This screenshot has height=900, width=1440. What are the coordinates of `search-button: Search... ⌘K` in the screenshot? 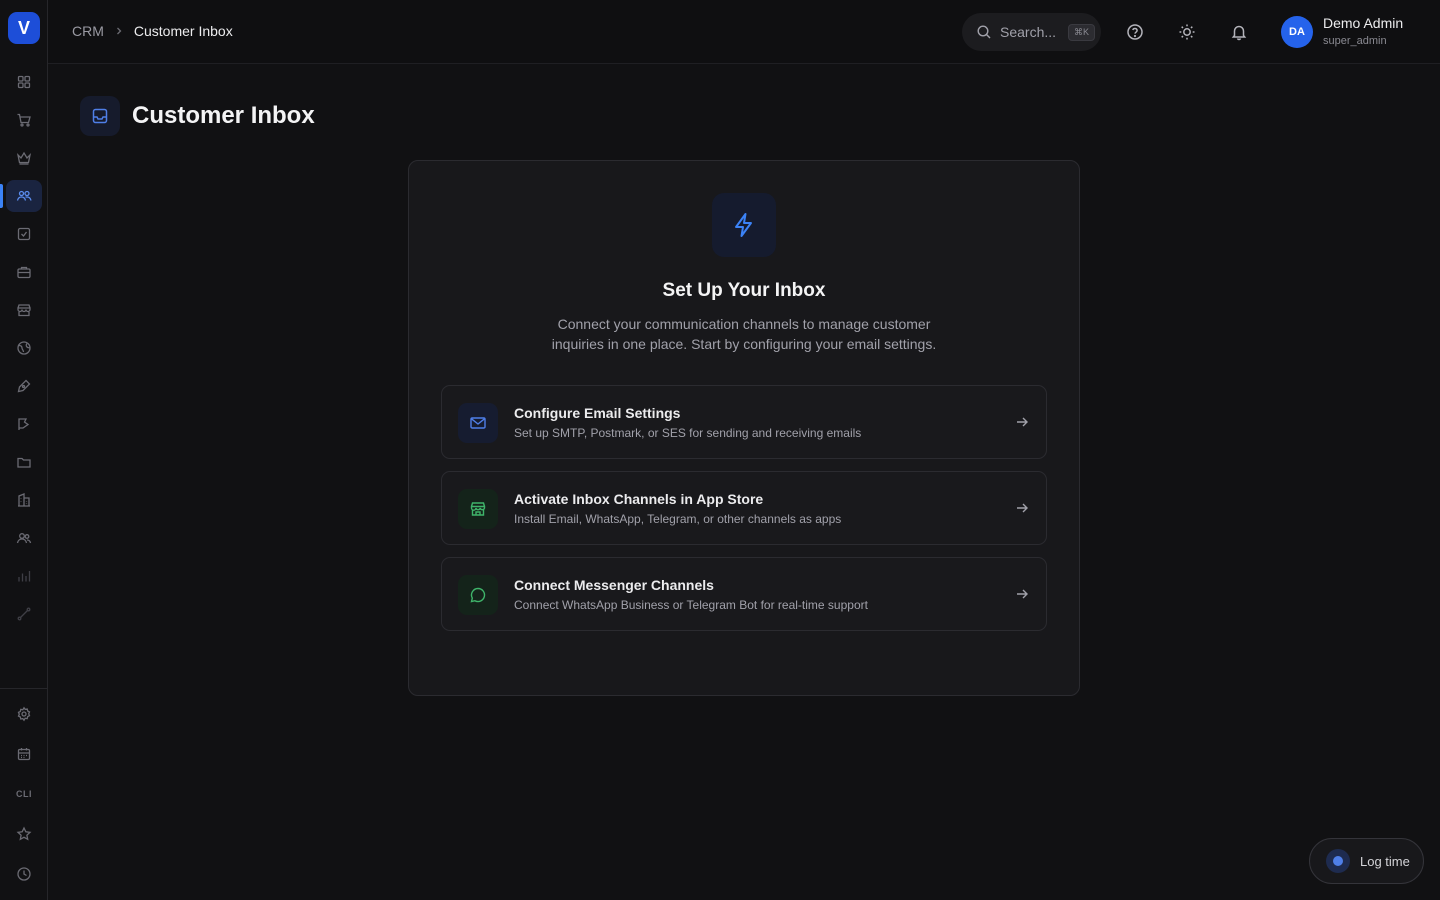 It's located at (1031, 32).